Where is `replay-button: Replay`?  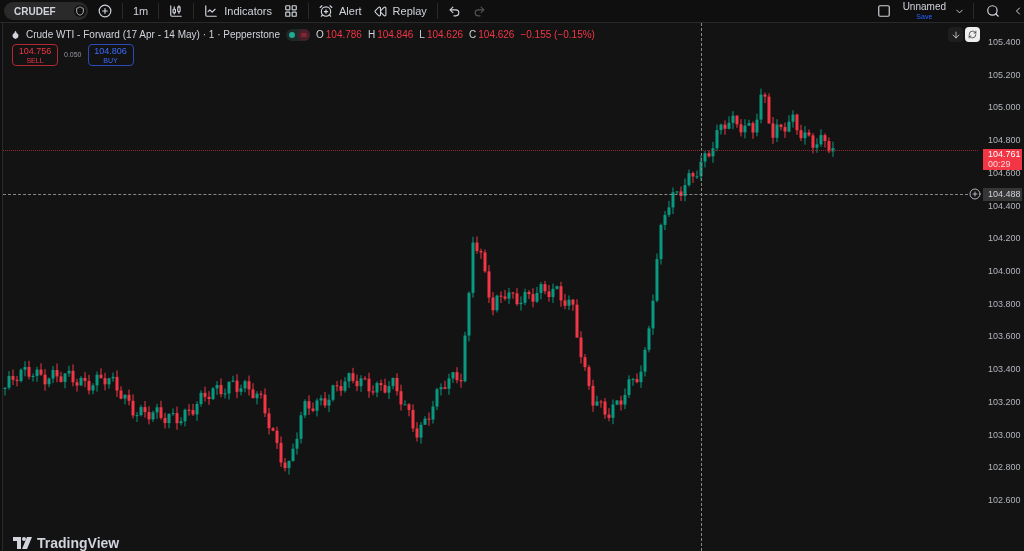
replay-button: Replay is located at coordinates (400, 11).